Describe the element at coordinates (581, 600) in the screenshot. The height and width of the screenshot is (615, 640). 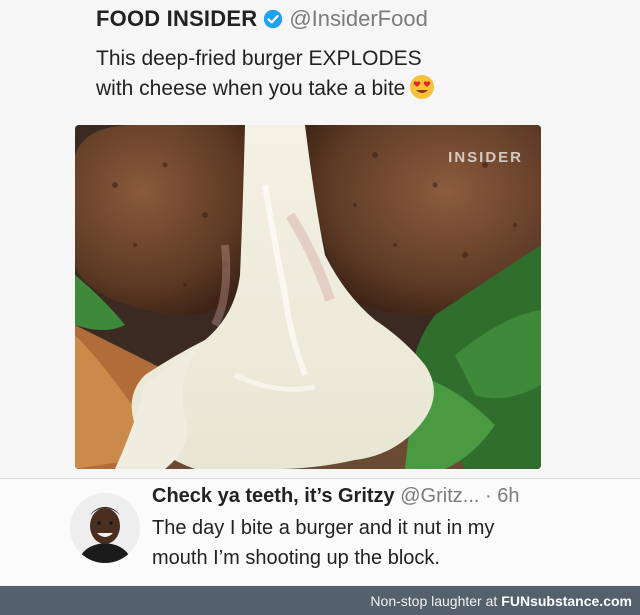
I see `footer-brand-substance: substance.com` at that location.